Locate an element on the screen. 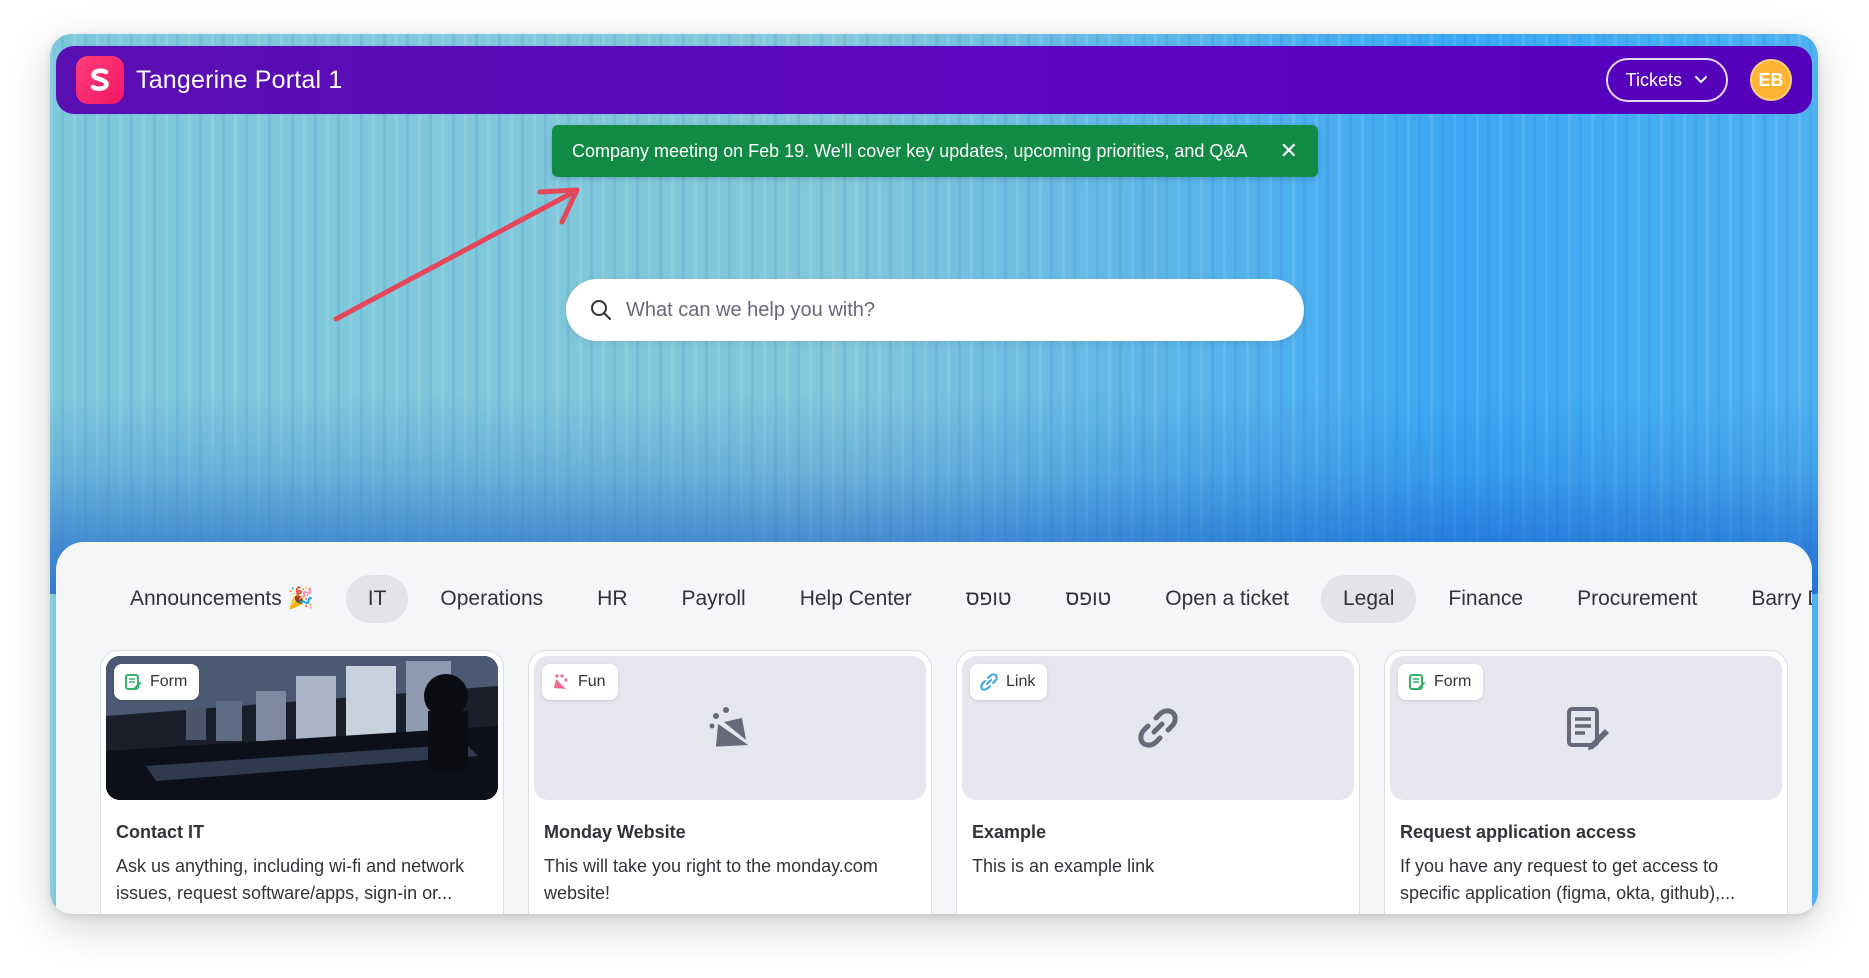 This screenshot has width=1869, height=978. card-image: Link is located at coordinates (1158, 728).